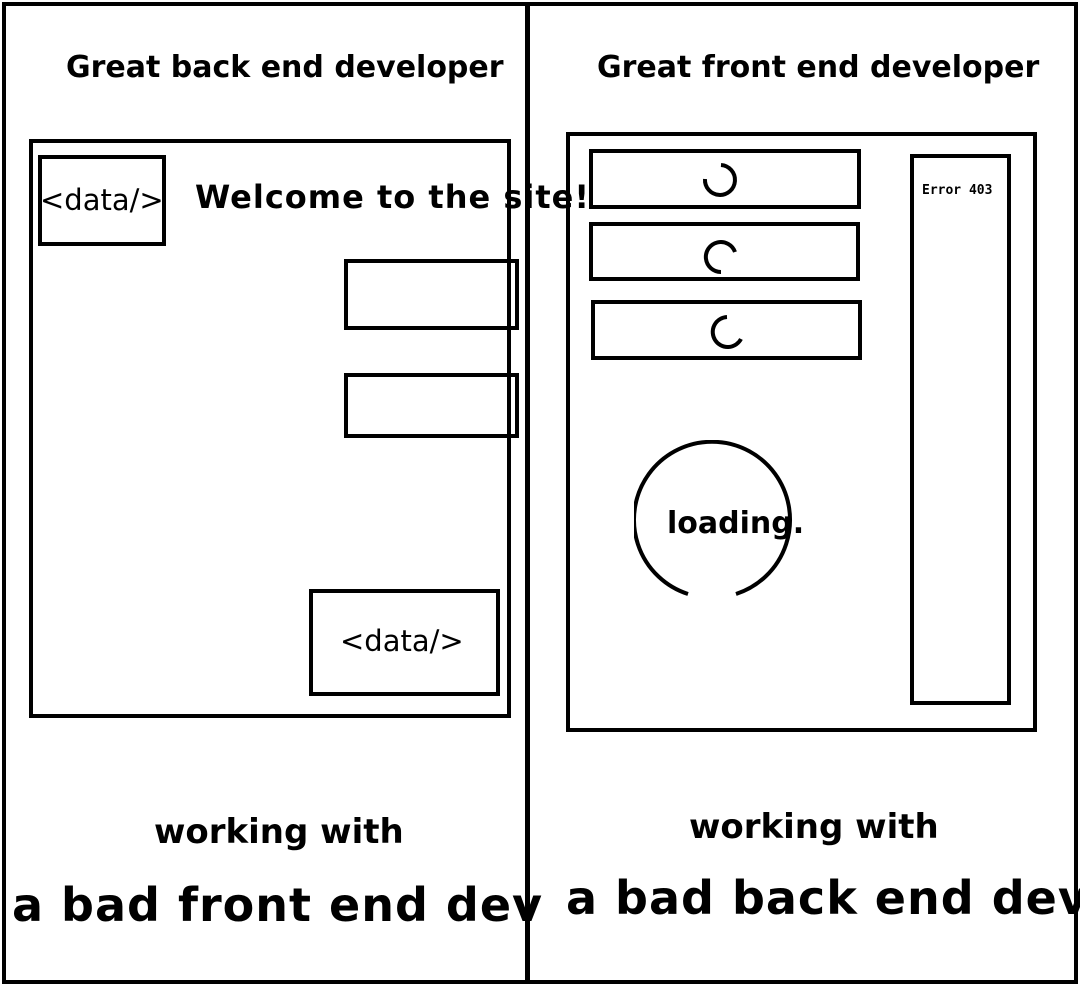 The width and height of the screenshot is (1080, 986). I want to click on error-text: Error 403, so click(957, 190).